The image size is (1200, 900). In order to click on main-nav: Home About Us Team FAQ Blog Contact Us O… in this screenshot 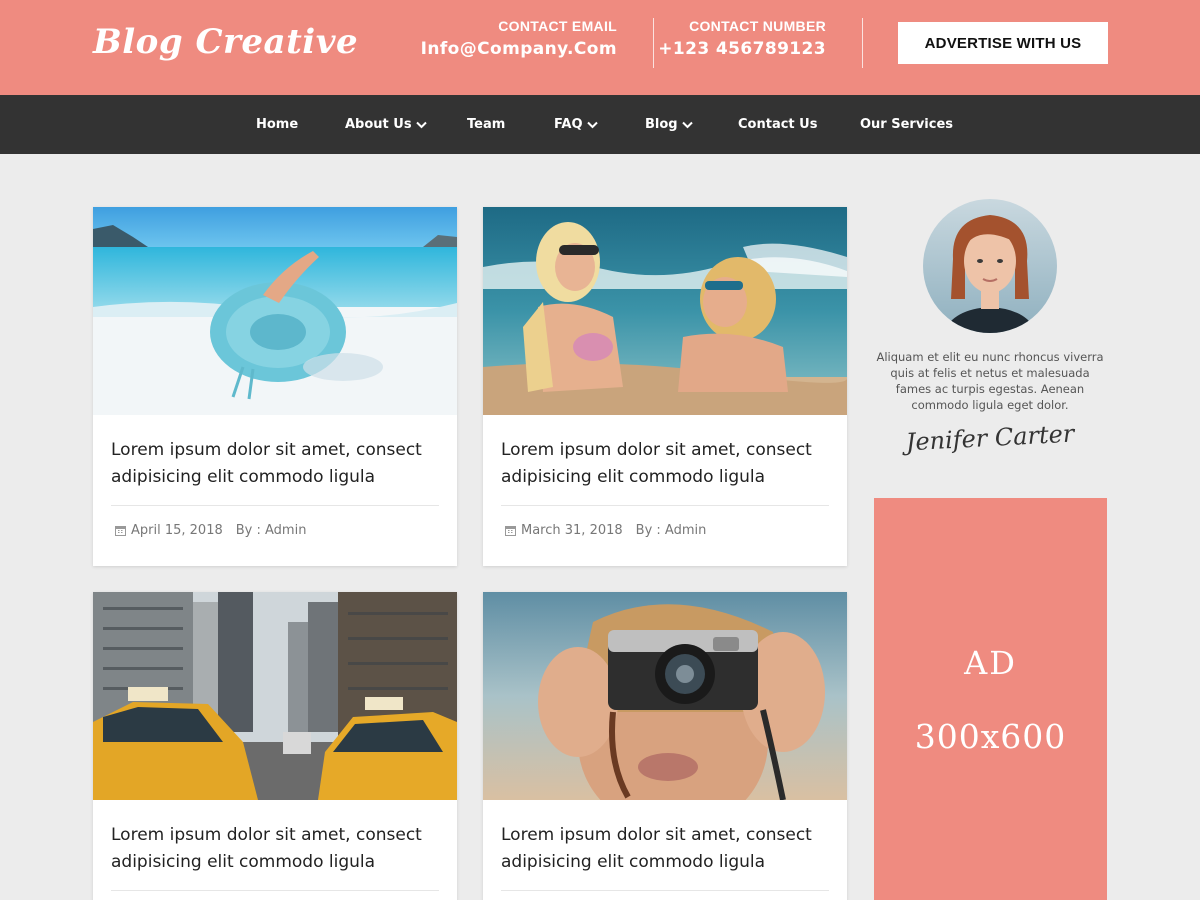, I will do `click(600, 124)`.